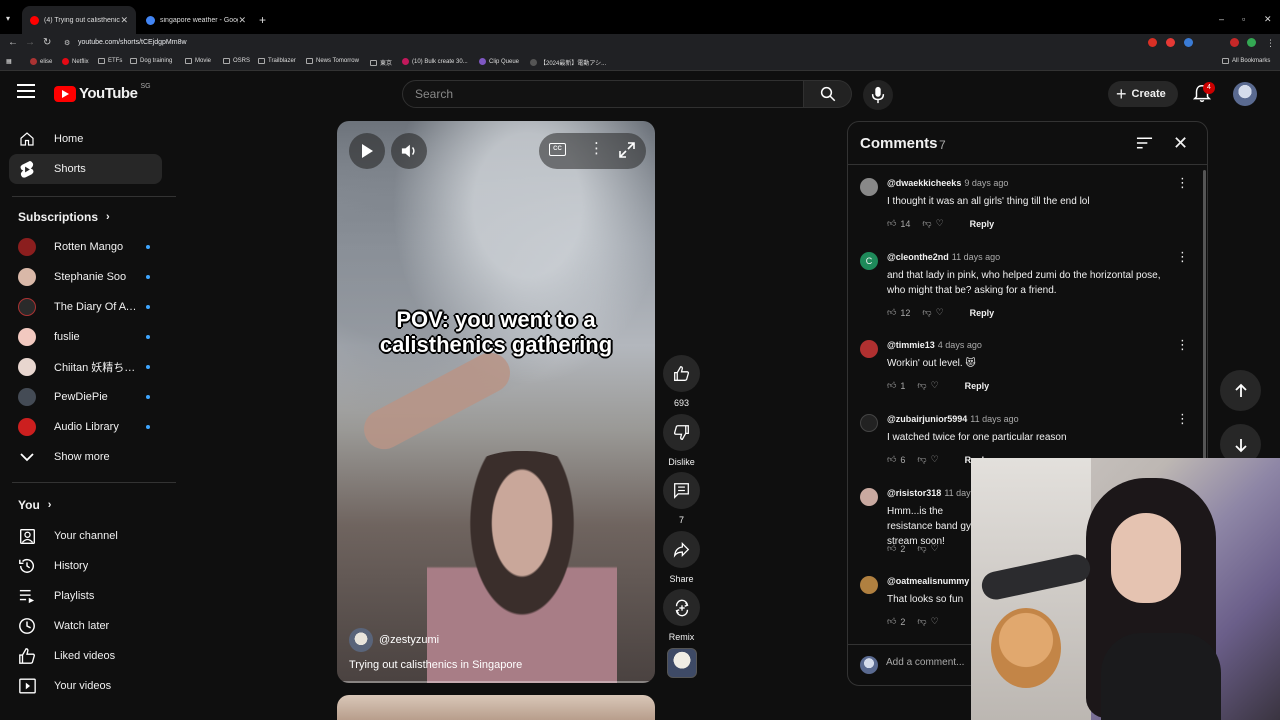 This screenshot has height=720, width=1280. I want to click on create-button: + Create, so click(1143, 94).